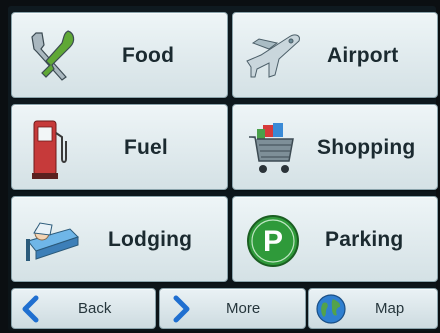  Describe the element at coordinates (146, 147) in the screenshot. I see `category-fuel-label: Fuel` at that location.